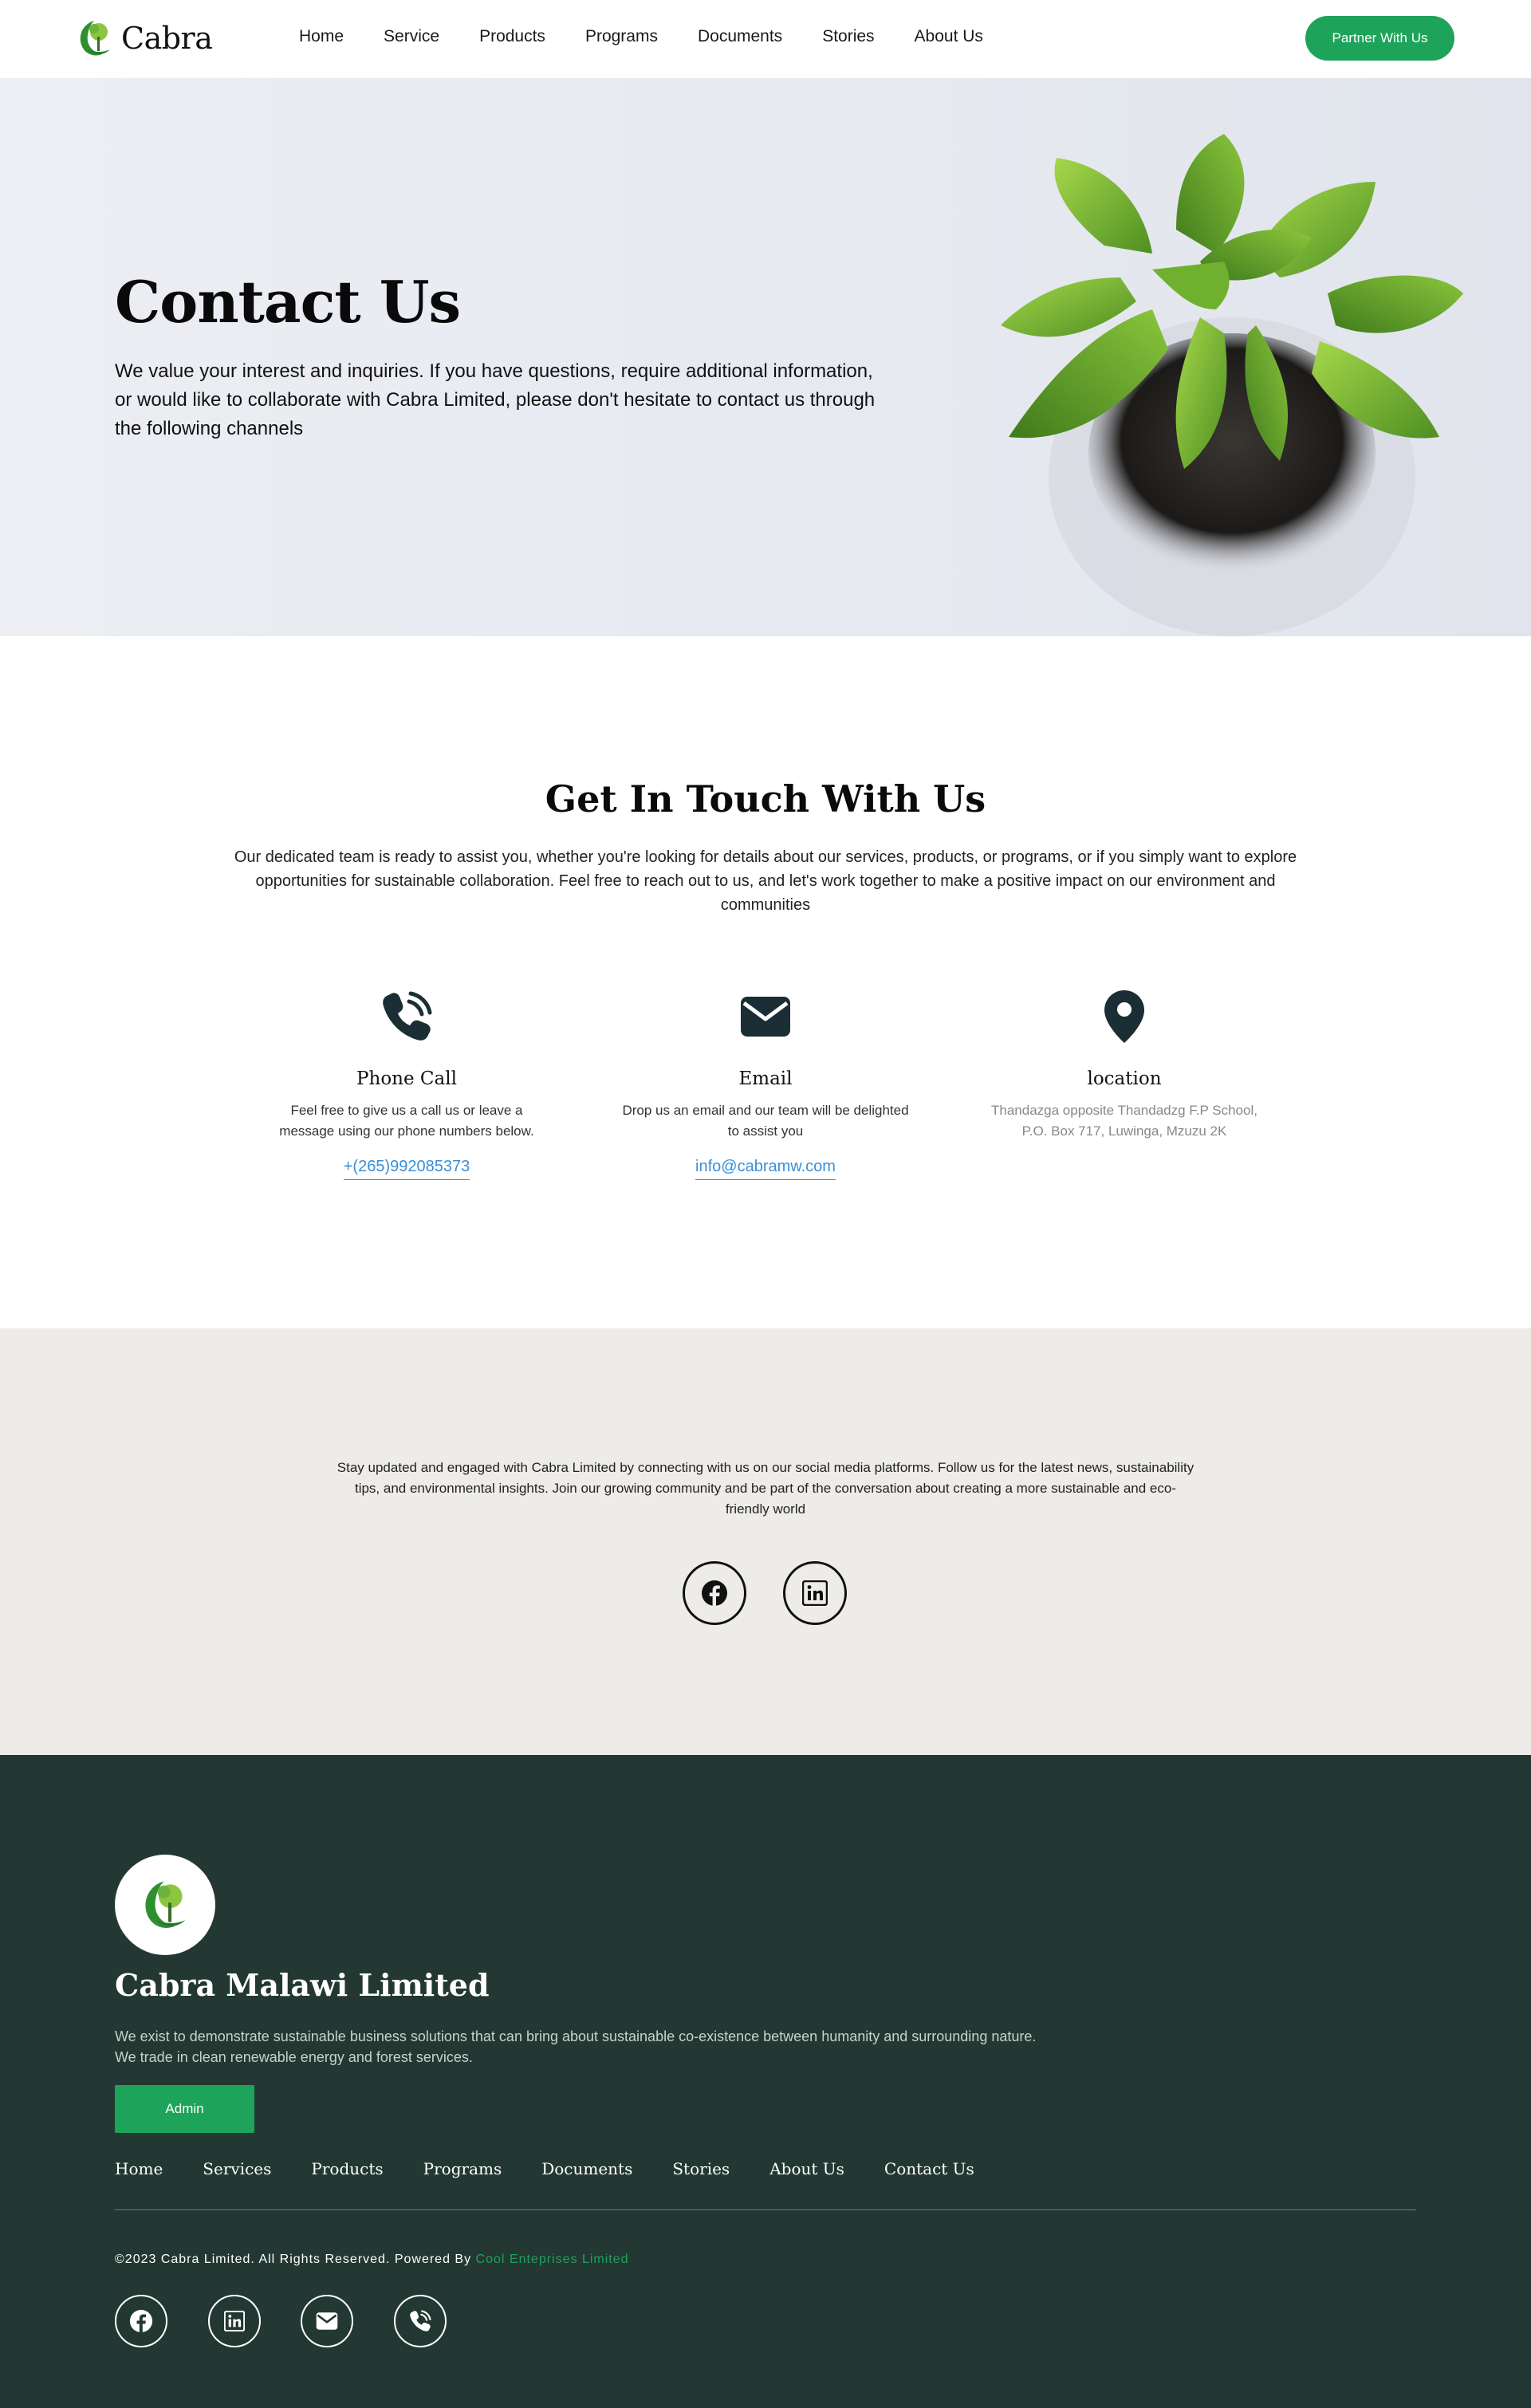 The height and width of the screenshot is (2408, 1531). Describe the element at coordinates (406, 1169) in the screenshot. I see `phone-number-link: +(265)992085373` at that location.